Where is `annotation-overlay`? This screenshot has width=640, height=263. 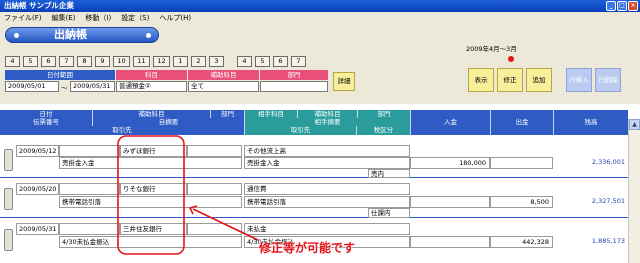 annotation-overlay is located at coordinates (188, 195).